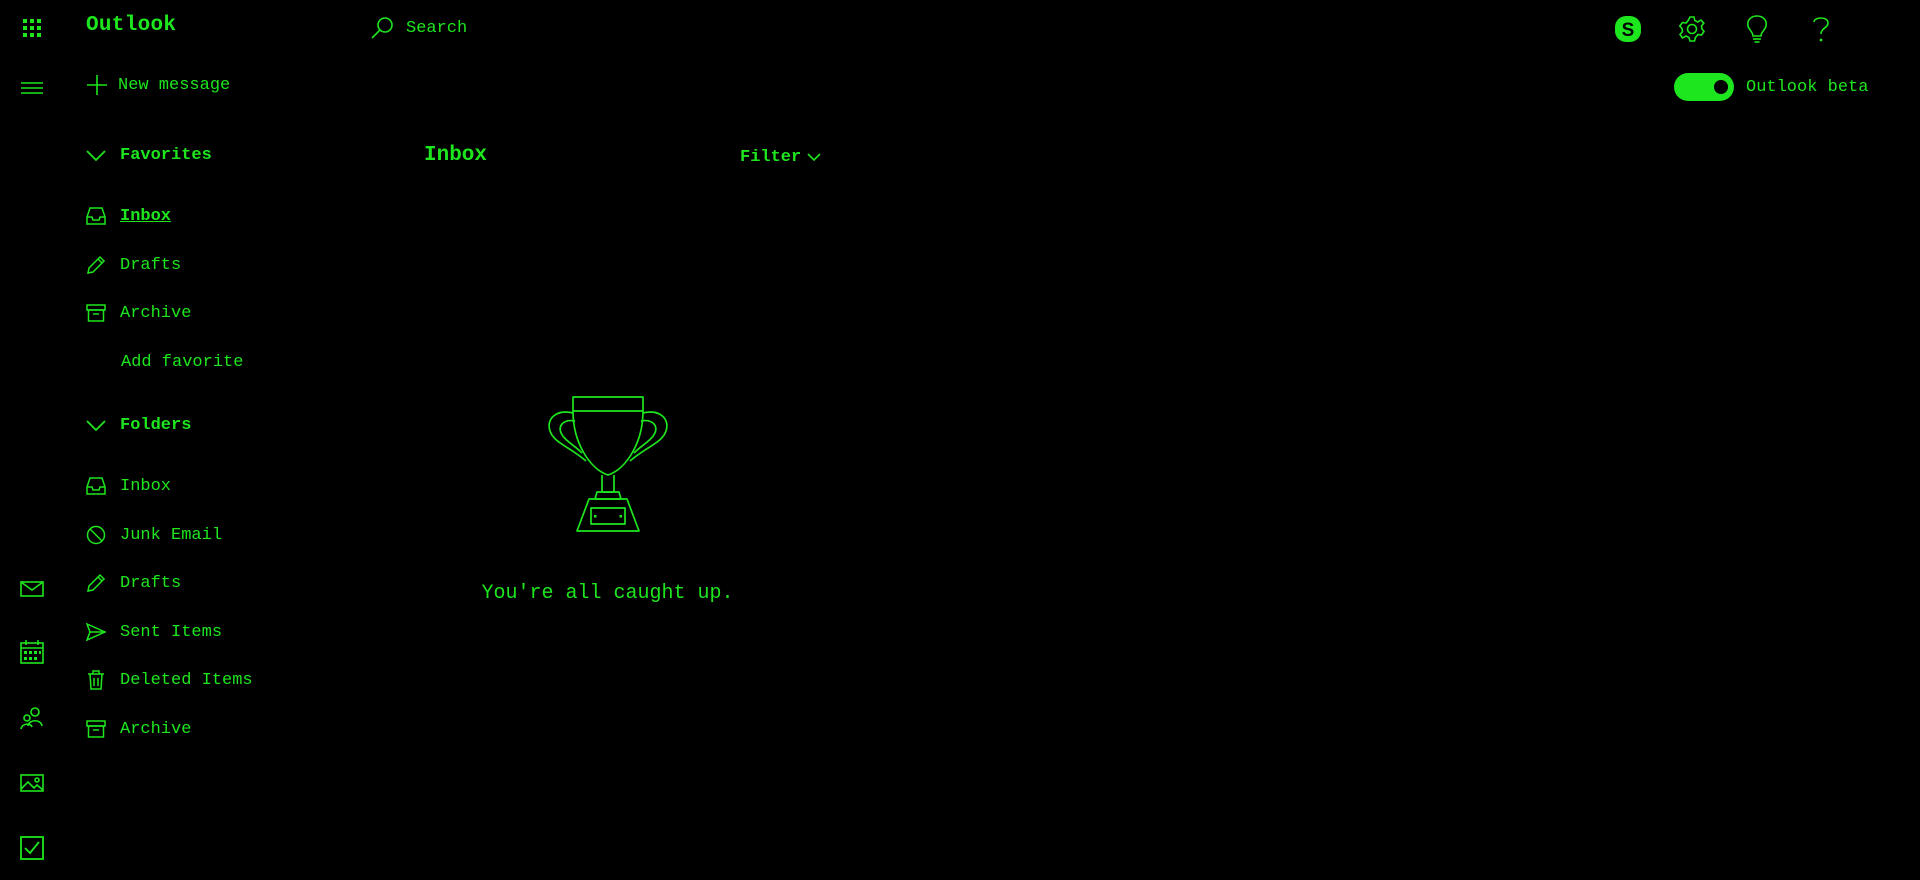 This screenshot has height=880, width=1920. What do you see at coordinates (96, 680) in the screenshot?
I see `trash-icon` at bounding box center [96, 680].